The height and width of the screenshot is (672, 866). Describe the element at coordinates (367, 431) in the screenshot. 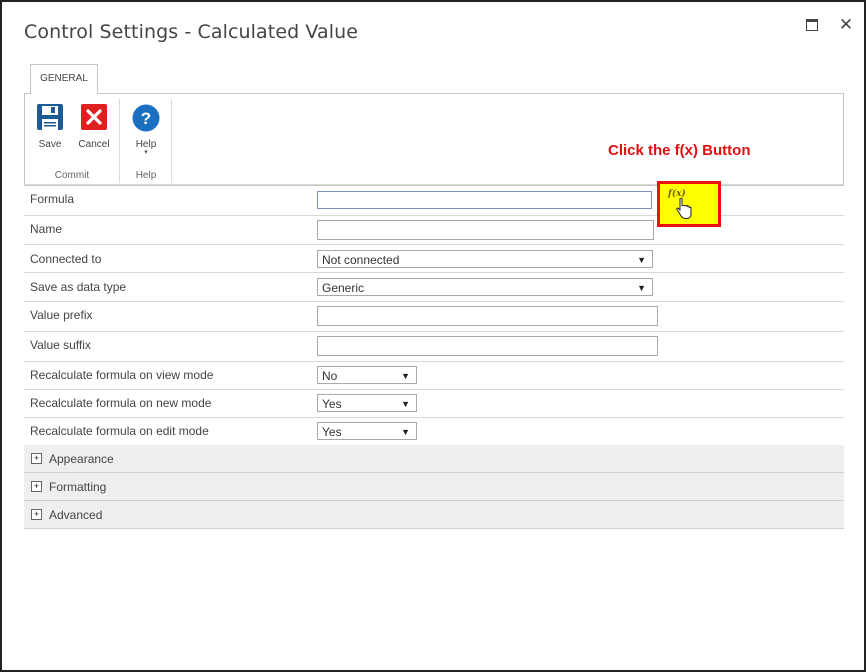

I see `recalc-edit-select: Yes ▼` at that location.